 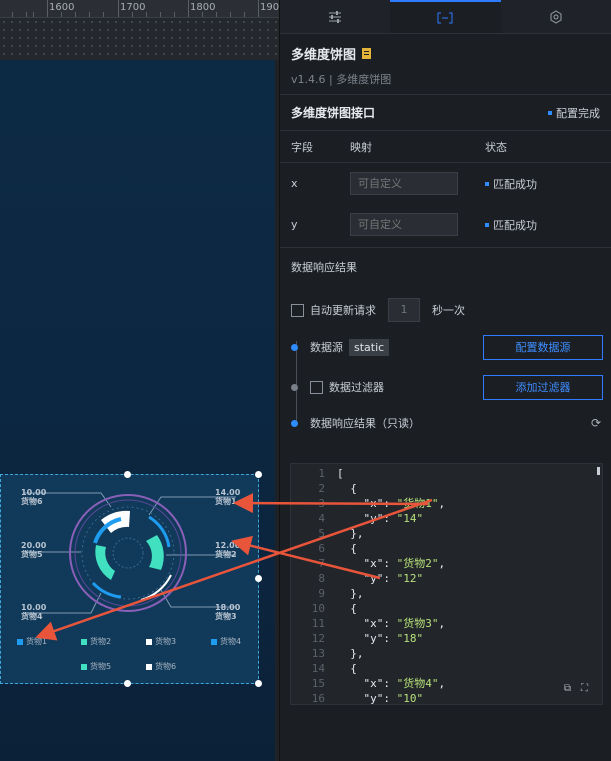 What do you see at coordinates (598, 585) in the screenshot?
I see `code-scrollbar` at bounding box center [598, 585].